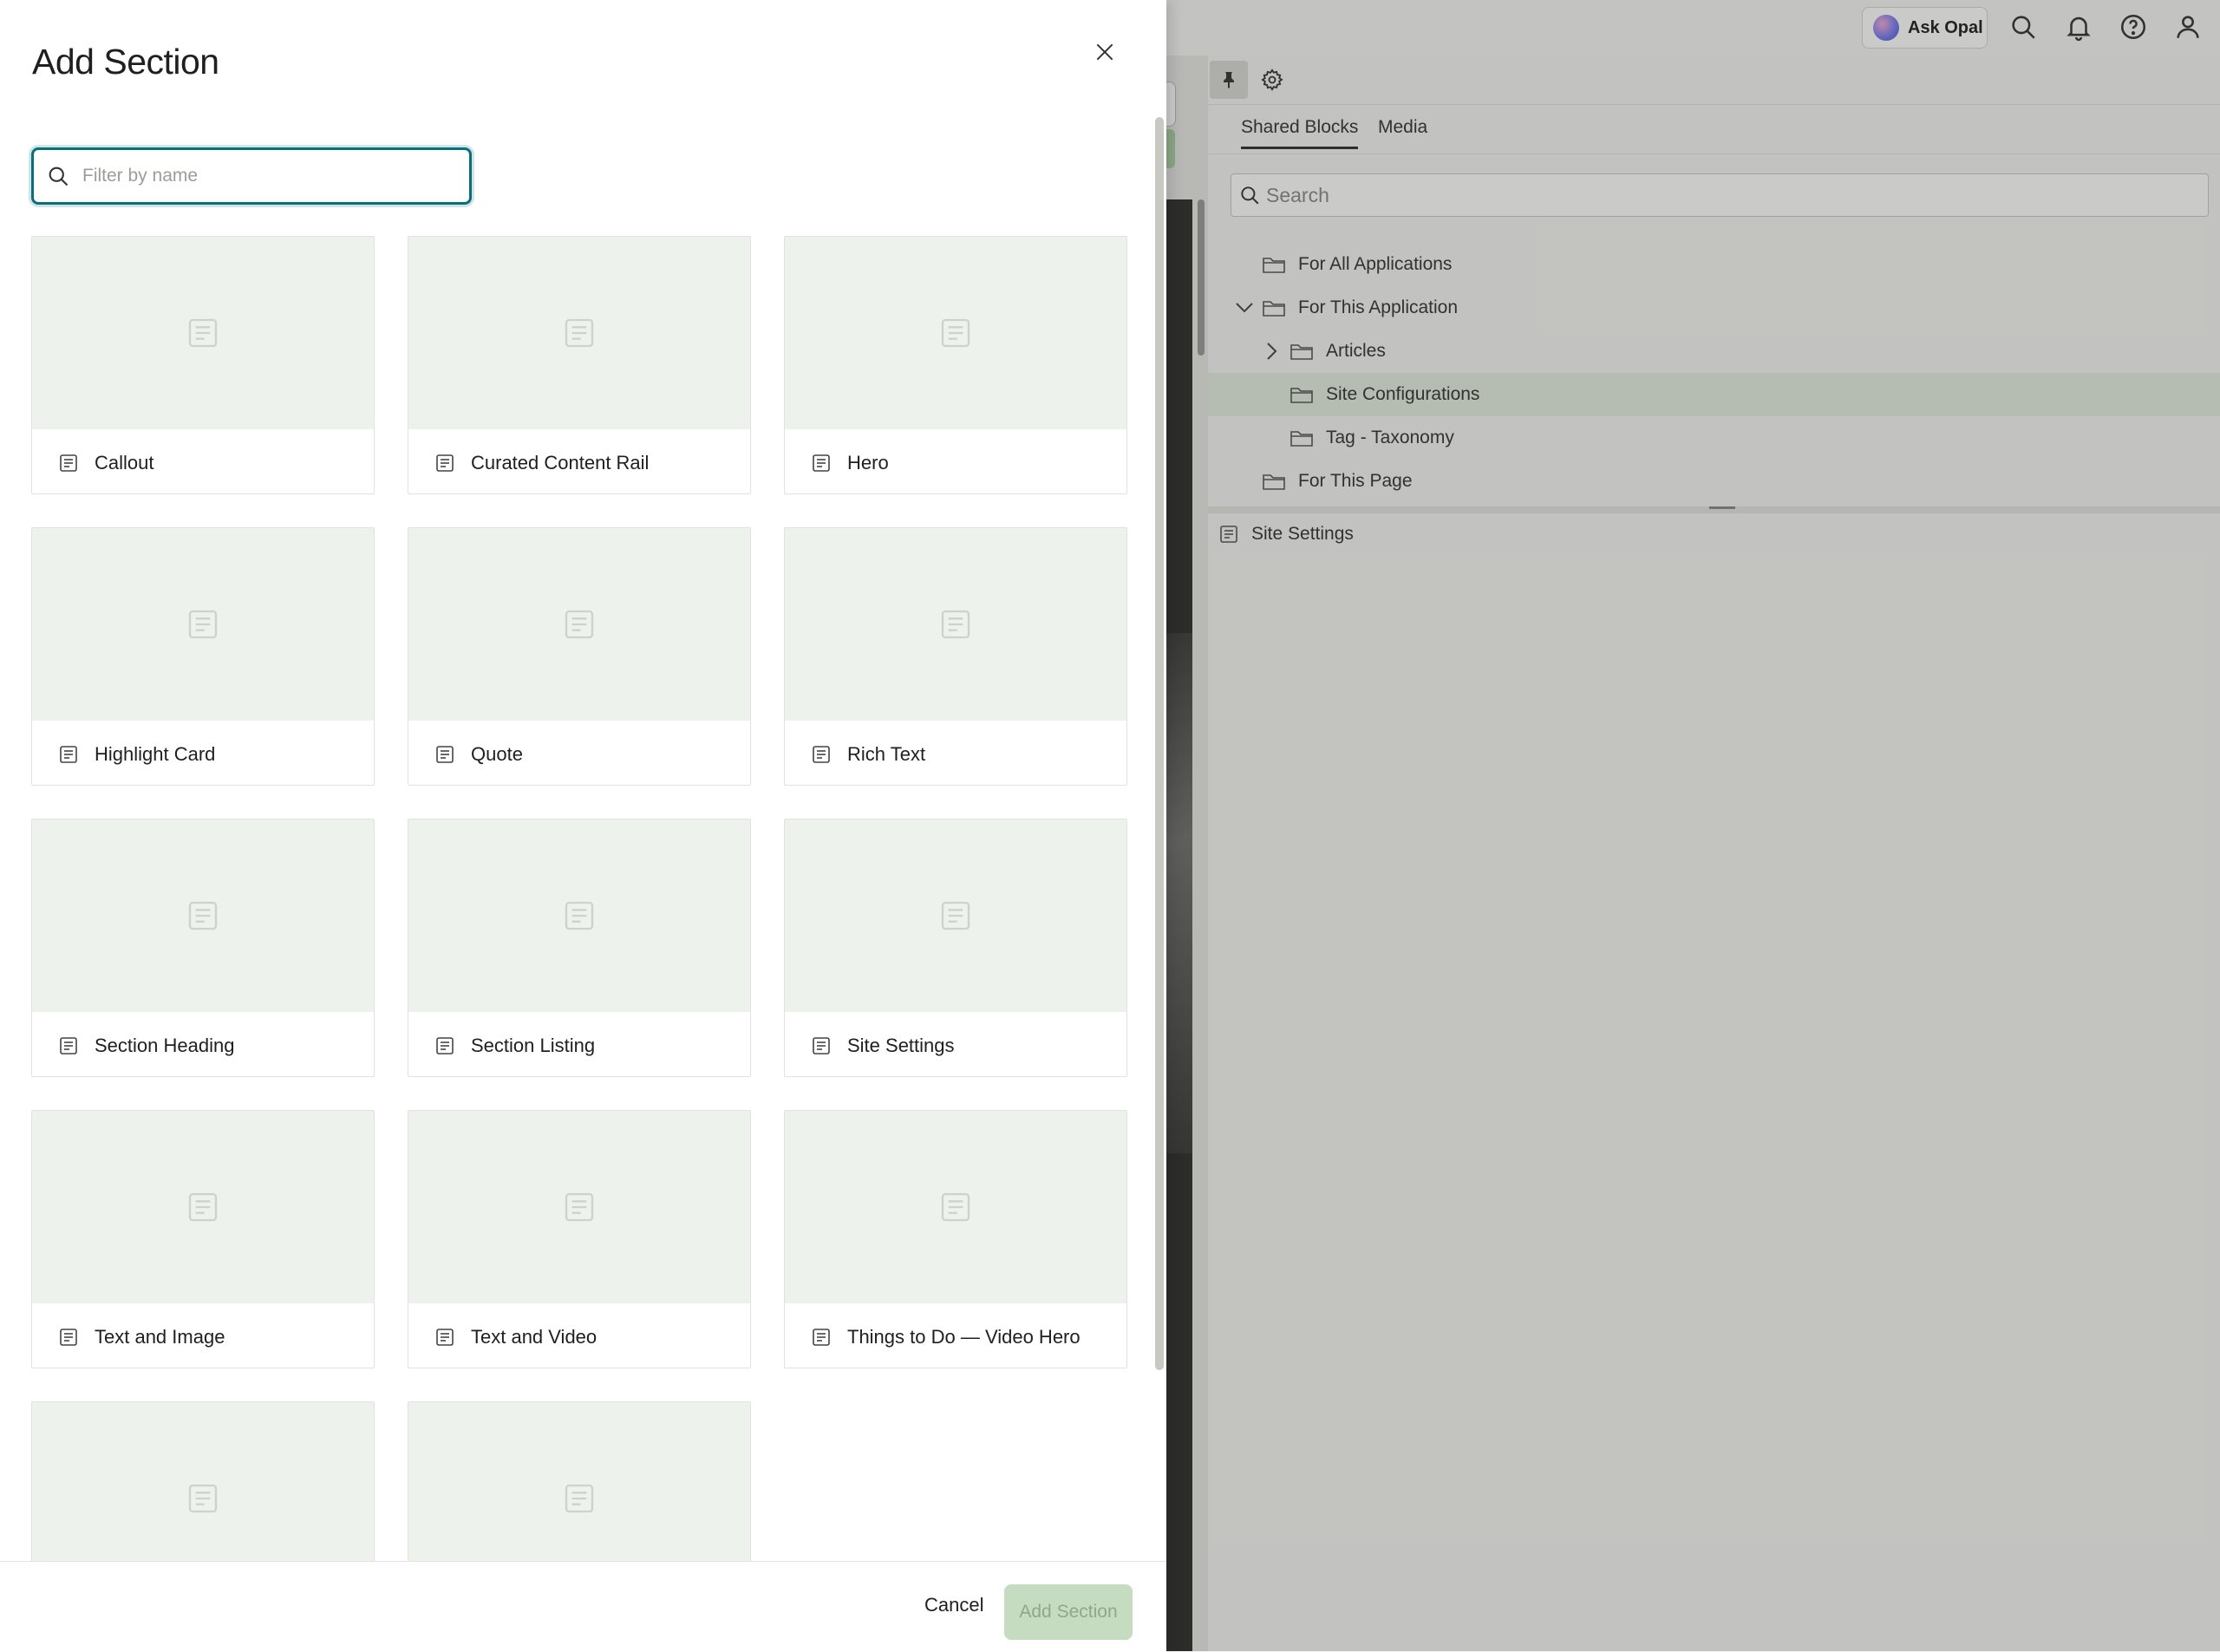 This screenshot has width=2220, height=1652. What do you see at coordinates (59, 177) in the screenshot?
I see `search-icon` at bounding box center [59, 177].